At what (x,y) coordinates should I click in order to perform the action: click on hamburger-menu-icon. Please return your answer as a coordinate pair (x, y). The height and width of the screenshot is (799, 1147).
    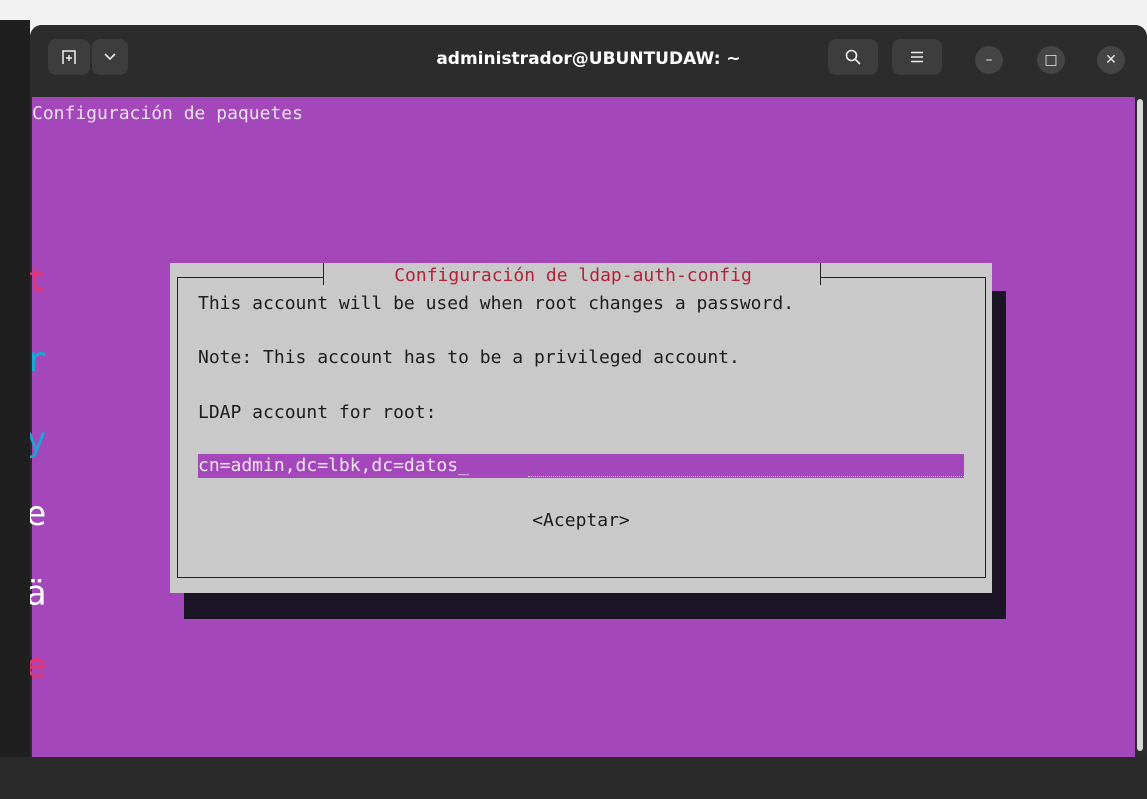
    Looking at the image, I should click on (917, 57).